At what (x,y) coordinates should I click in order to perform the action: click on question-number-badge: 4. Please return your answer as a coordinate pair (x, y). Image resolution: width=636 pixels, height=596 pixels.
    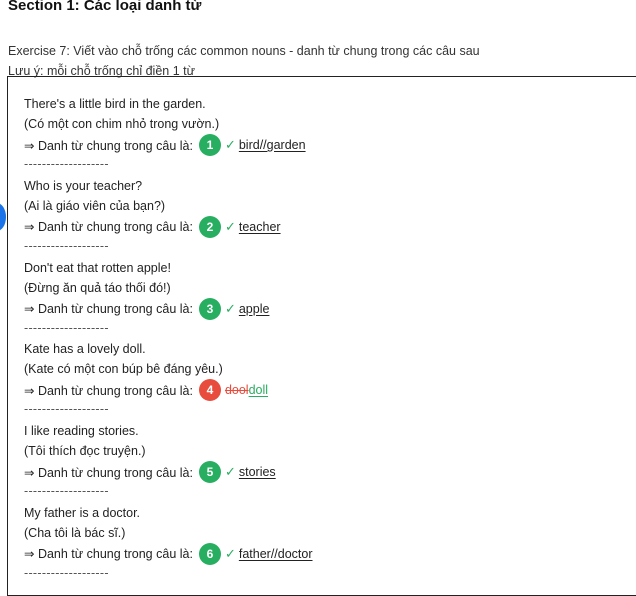
    Looking at the image, I should click on (209, 390).